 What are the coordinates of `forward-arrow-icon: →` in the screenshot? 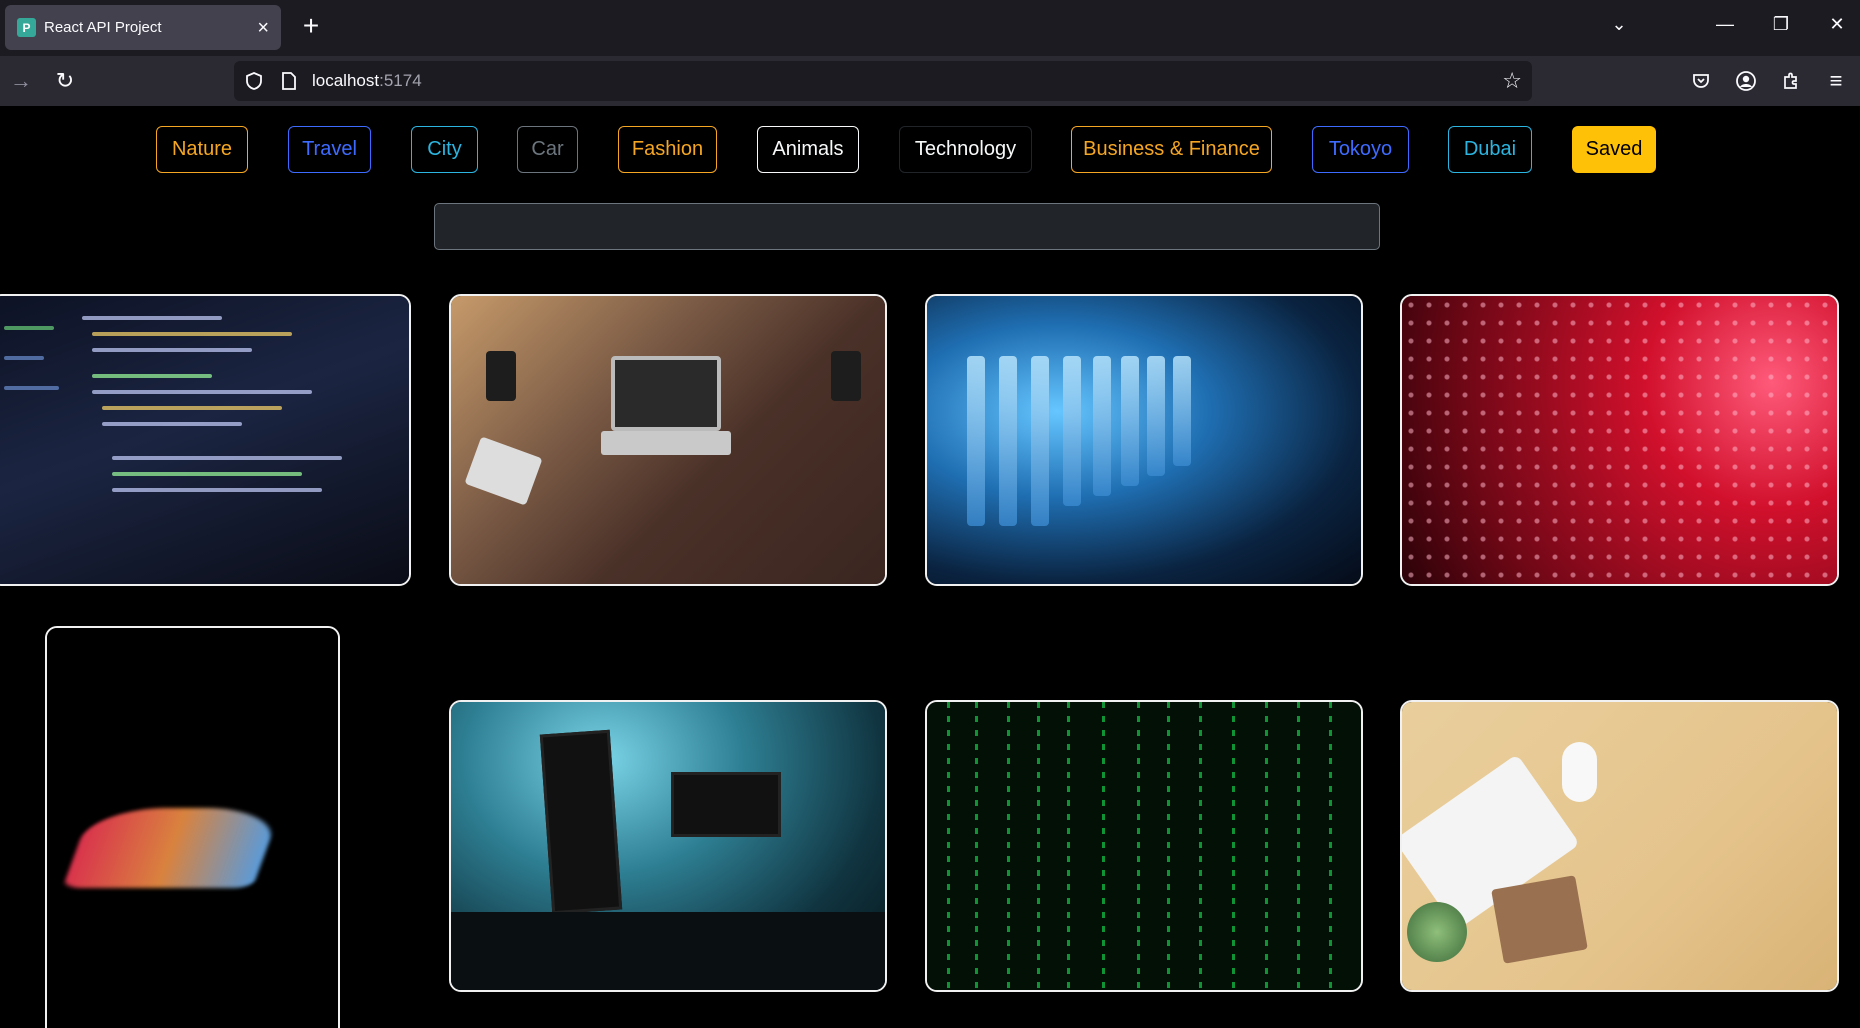 It's located at (21, 81).